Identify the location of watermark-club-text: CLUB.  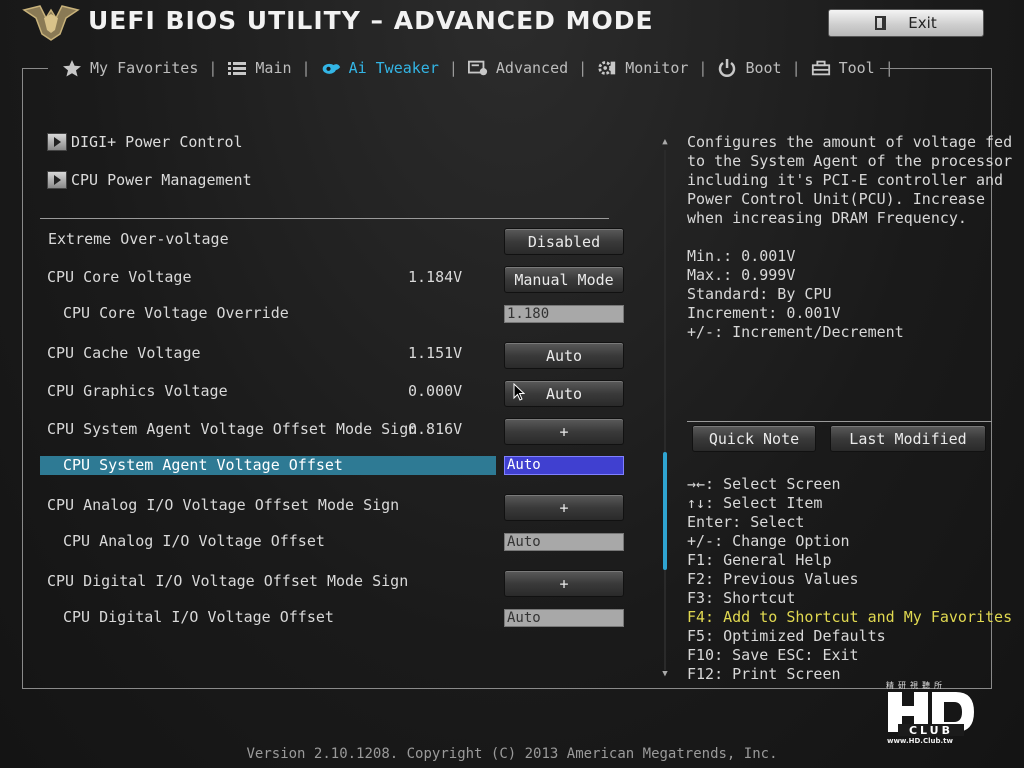
(931, 730).